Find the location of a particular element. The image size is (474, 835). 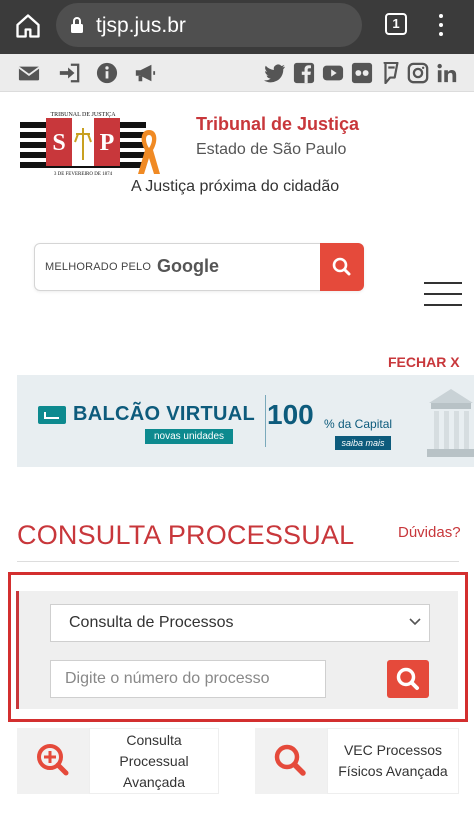

tab-switcher-button: 1 is located at coordinates (396, 24).